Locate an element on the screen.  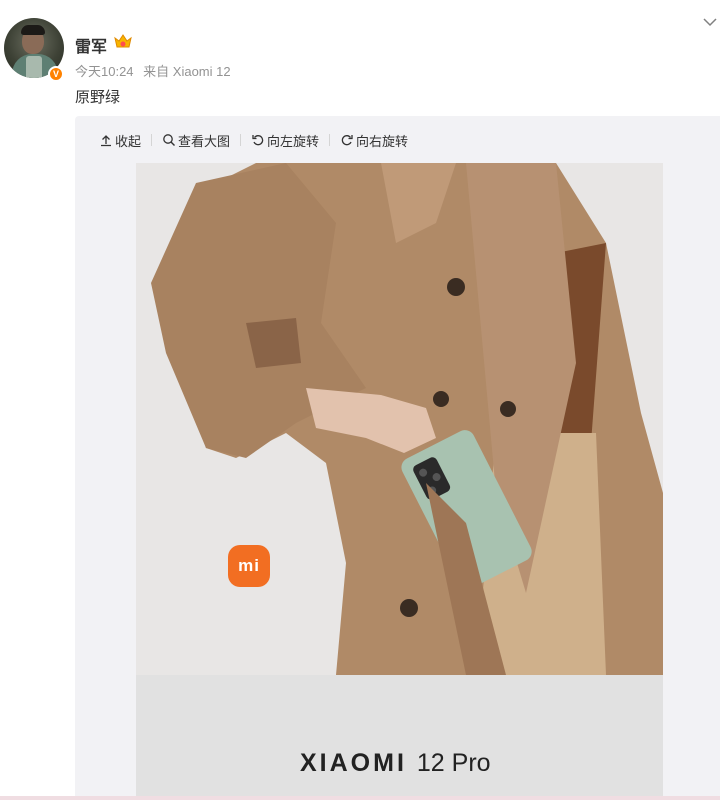
rotate-right-icon is located at coordinates (347, 140).